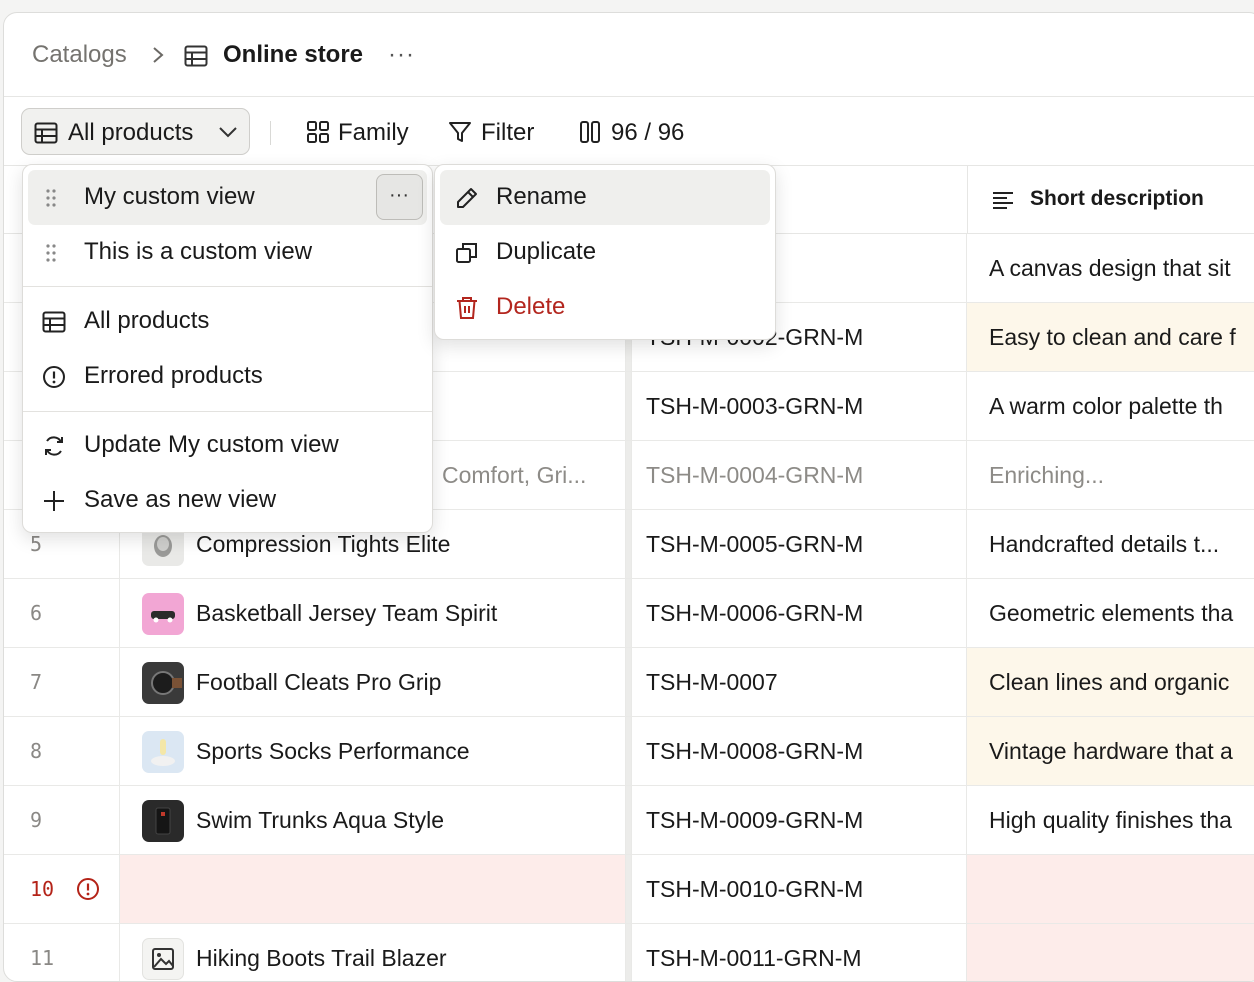 The image size is (1254, 982). What do you see at coordinates (541, 196) in the screenshot?
I see `rename-label: Rename` at bounding box center [541, 196].